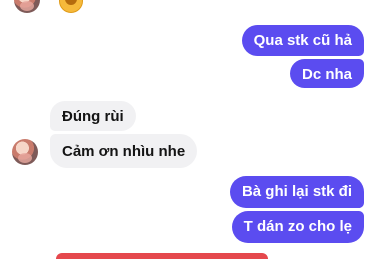  I want to click on message-text: Bà ghi lại stk đi, so click(296, 191).